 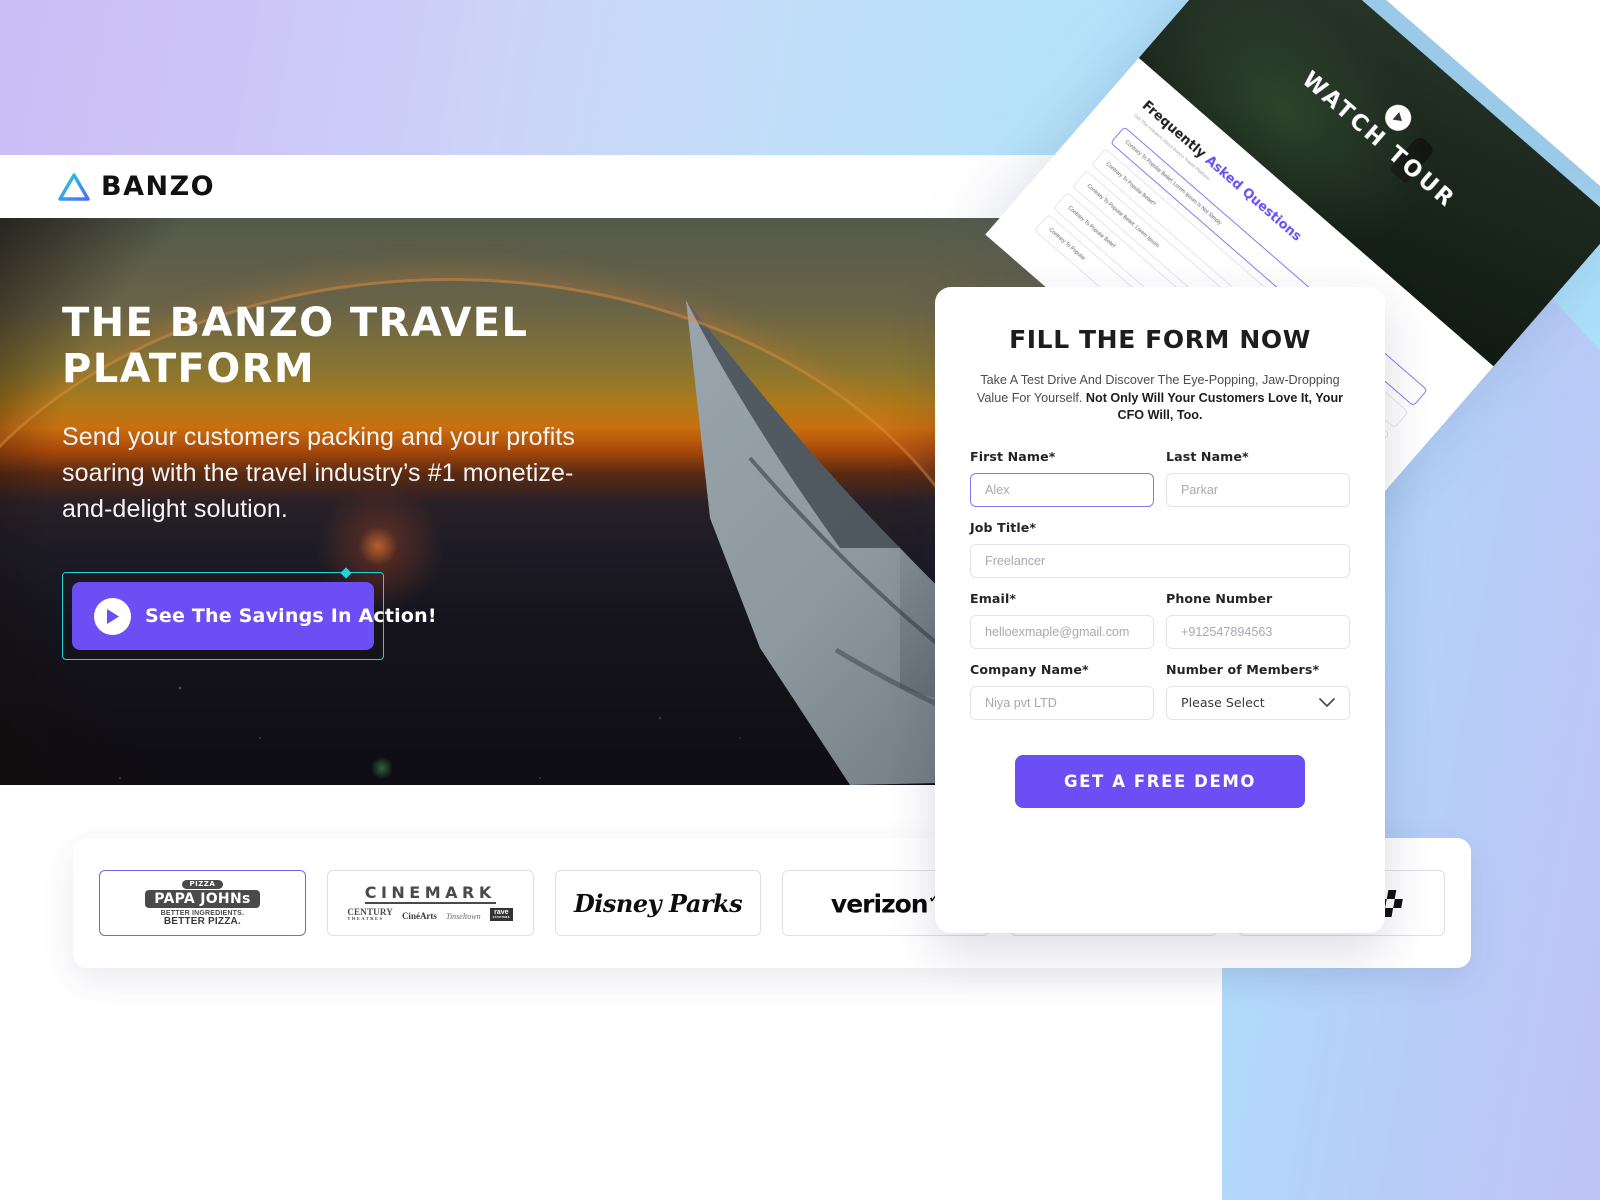 I want to click on email-group: Email*, so click(x=1062, y=620).